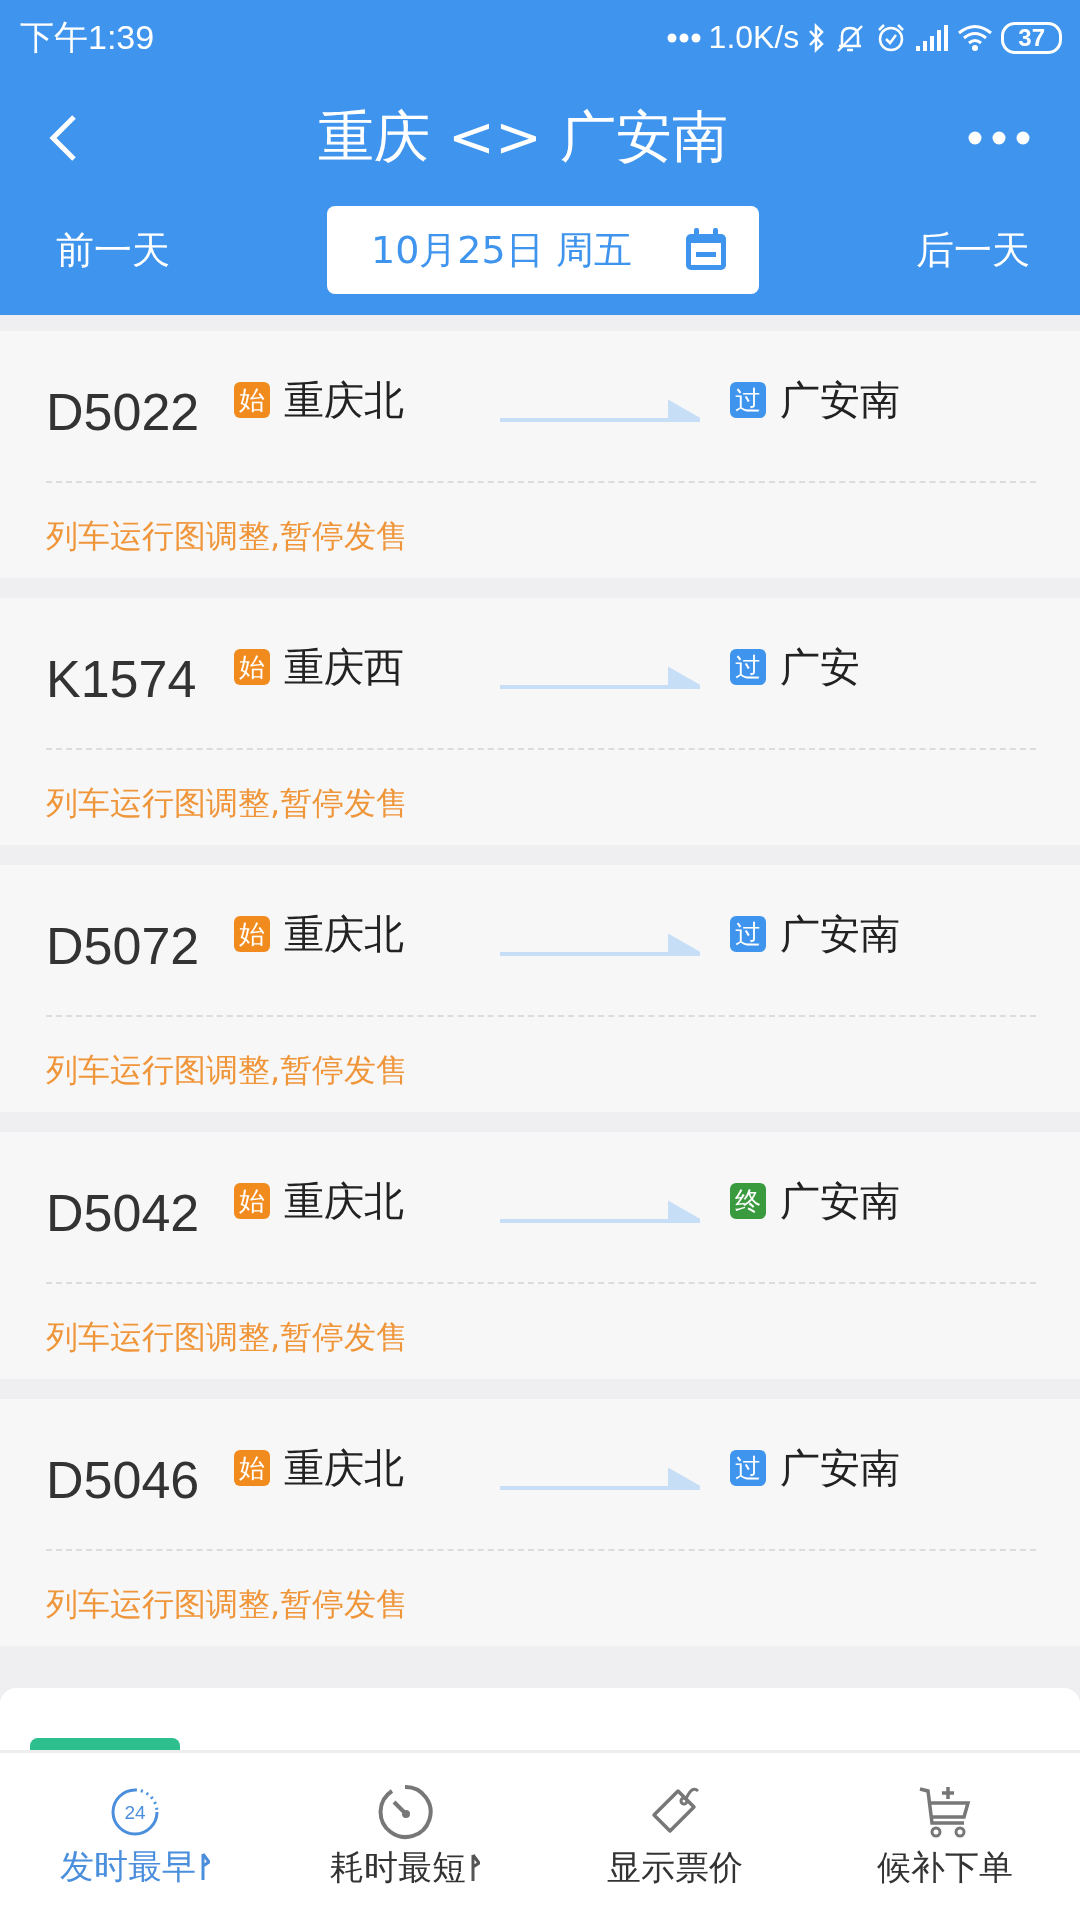 The height and width of the screenshot is (1920, 1080). Describe the element at coordinates (123, 1213) in the screenshot. I see `train-number: D5042` at that location.